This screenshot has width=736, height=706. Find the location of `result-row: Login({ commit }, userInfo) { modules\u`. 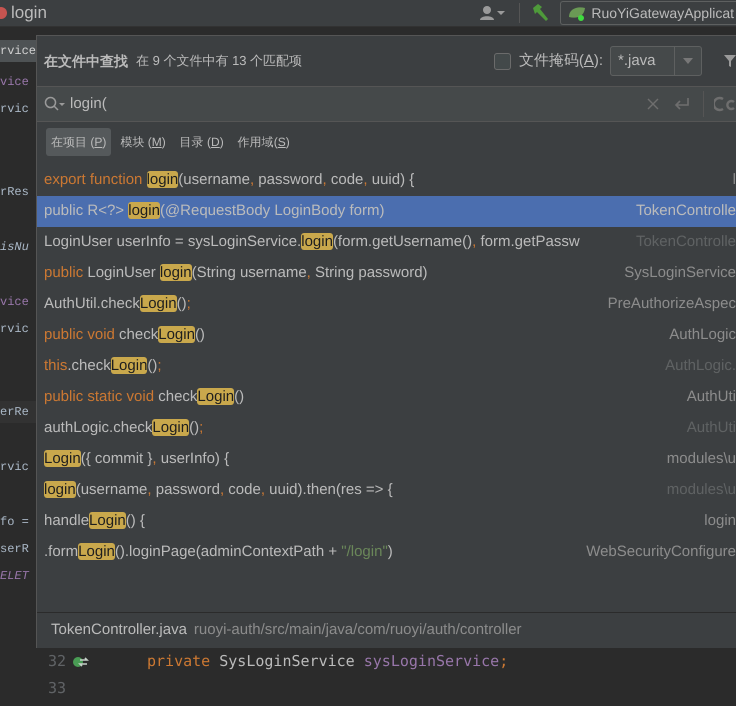

result-row: Login({ commit }, userInfo) { modules\u is located at coordinates (386, 459).